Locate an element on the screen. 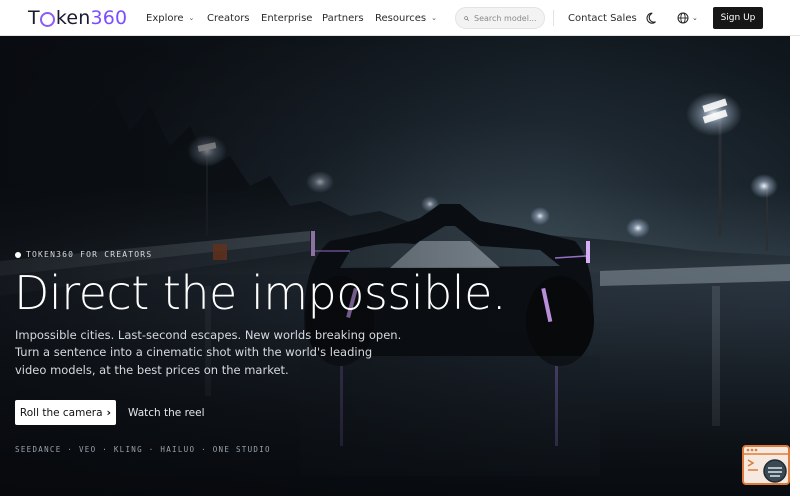 This screenshot has width=800, height=500. nav-enterprise: Enterprise is located at coordinates (286, 18).